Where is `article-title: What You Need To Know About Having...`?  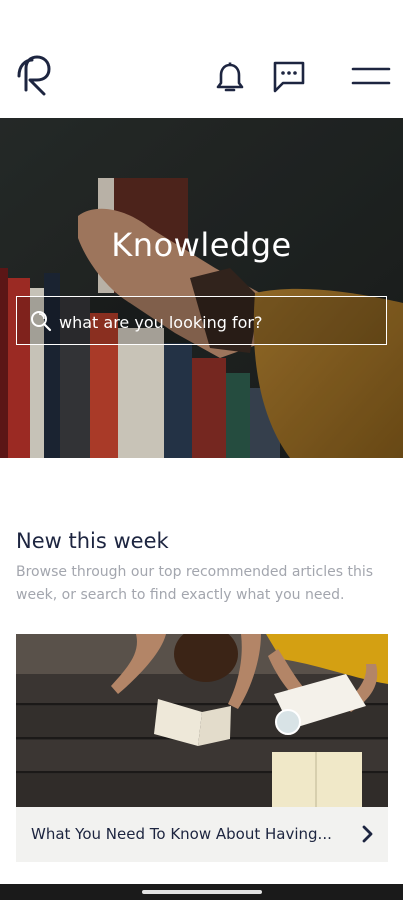
article-title: What You Need To Know About Having... is located at coordinates (181, 834).